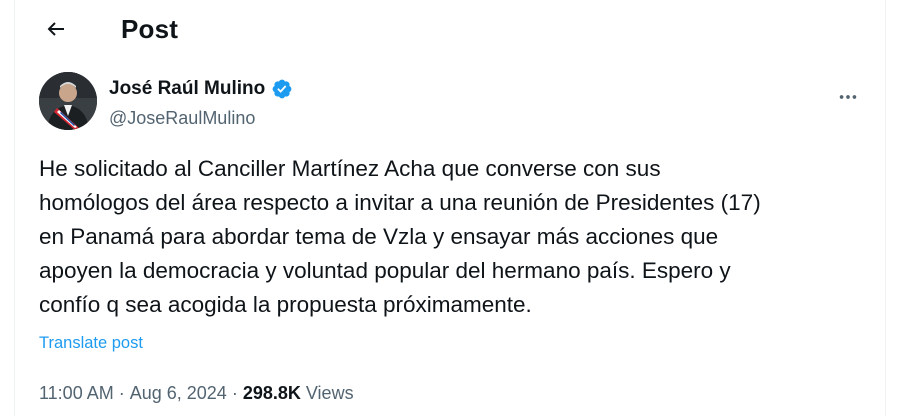 This screenshot has width=920, height=416. What do you see at coordinates (91, 343) in the screenshot?
I see `translate-post-link: Translate post` at bounding box center [91, 343].